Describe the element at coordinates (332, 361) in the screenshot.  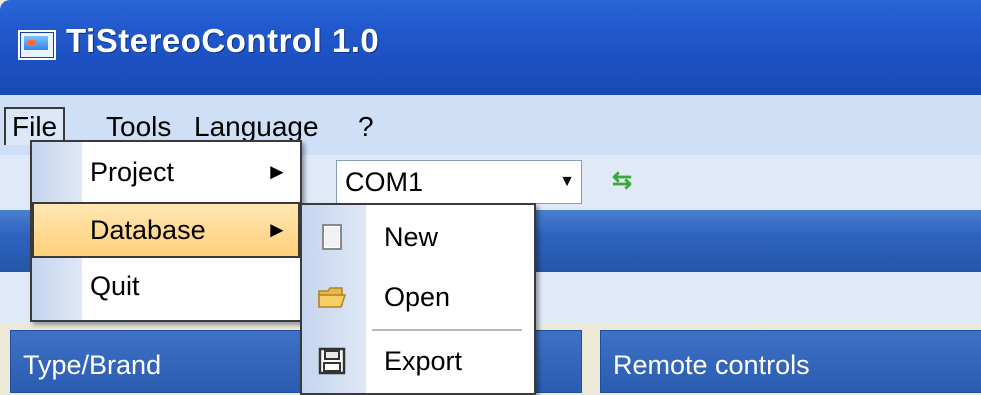
I see `save-disk-icon` at that location.